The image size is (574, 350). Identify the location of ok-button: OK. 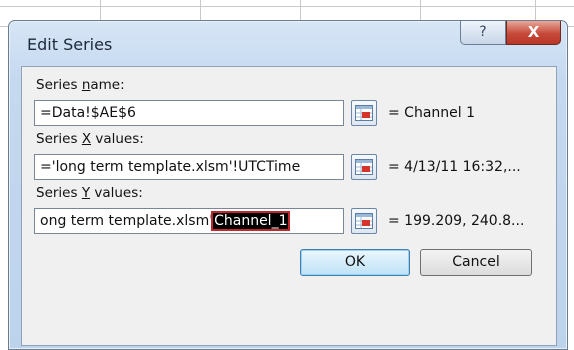
(355, 262).